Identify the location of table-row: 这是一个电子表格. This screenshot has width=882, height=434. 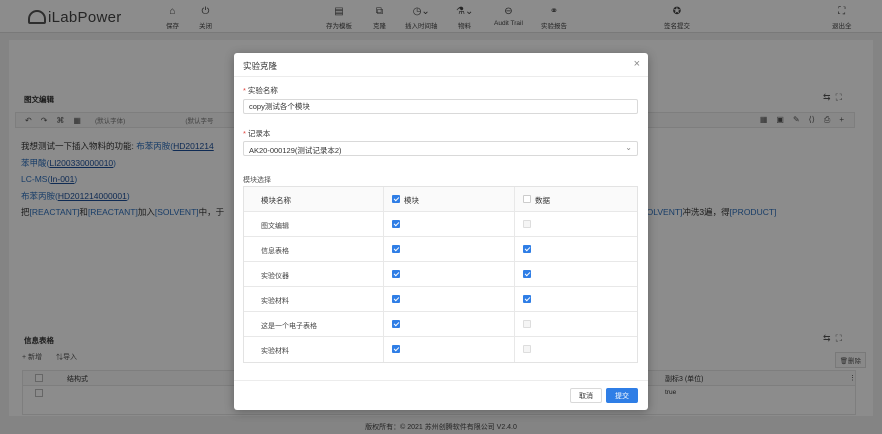
(440, 324).